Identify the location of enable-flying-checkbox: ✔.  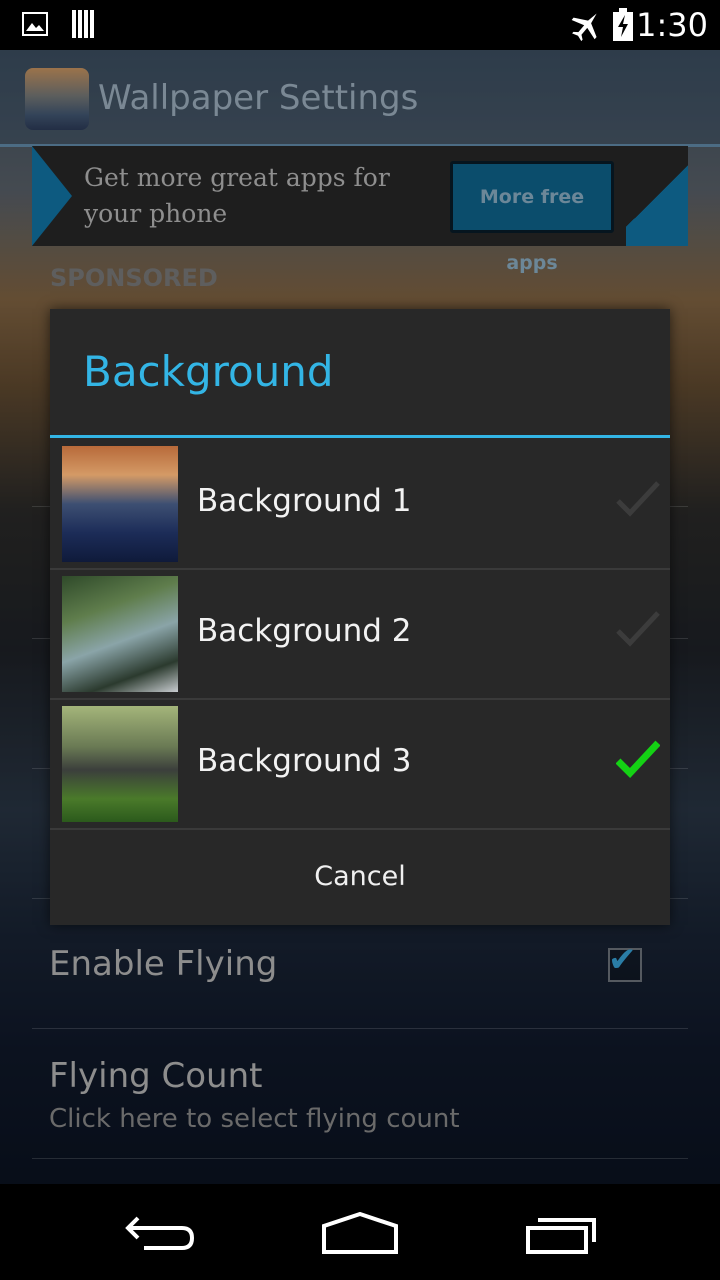
(625, 961).